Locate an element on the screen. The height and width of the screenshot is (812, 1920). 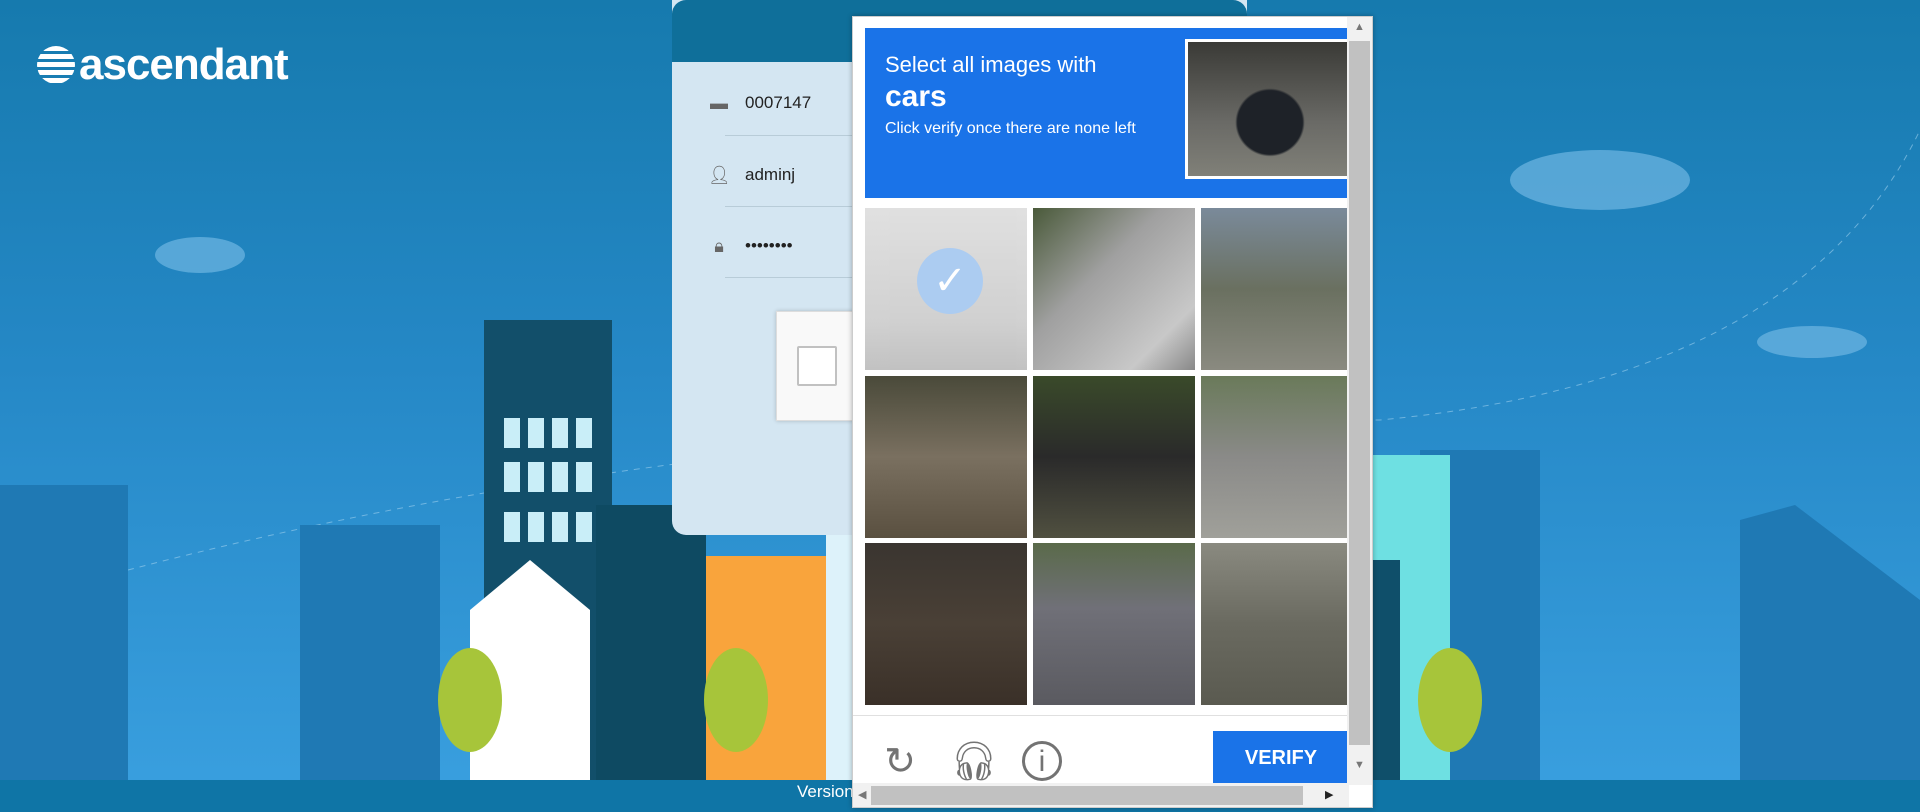
captcha-tile-1: ✓ is located at coordinates (946, 289).